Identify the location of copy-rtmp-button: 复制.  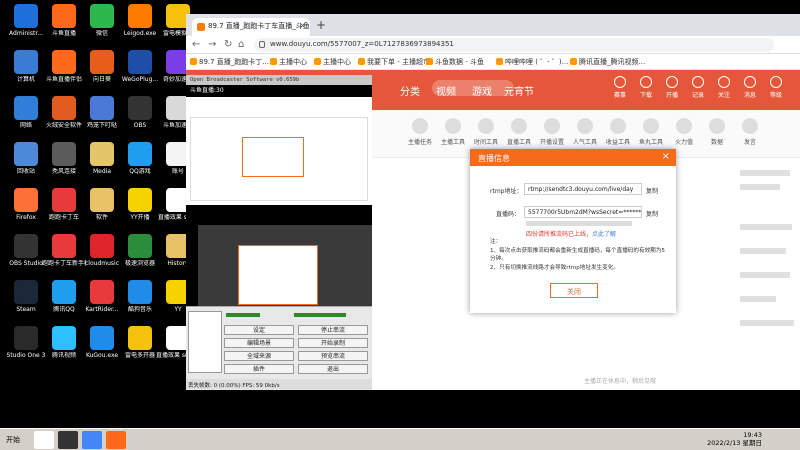
(652, 190).